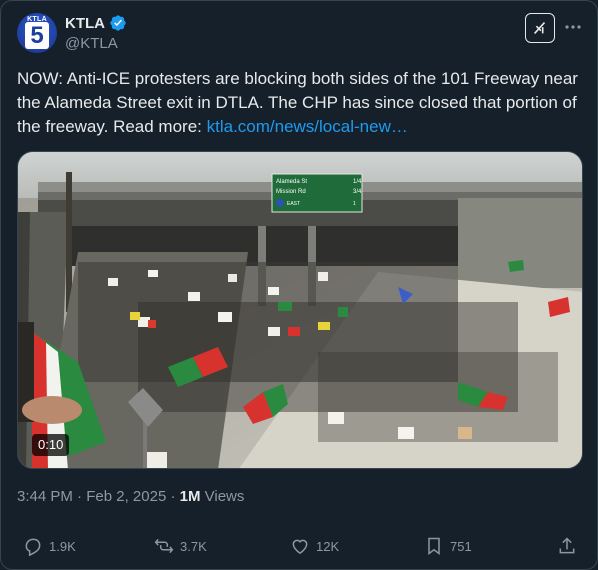 This screenshot has height=570, width=598. What do you see at coordinates (91, 43) in the screenshot?
I see `author-handle: @KTLA` at bounding box center [91, 43].